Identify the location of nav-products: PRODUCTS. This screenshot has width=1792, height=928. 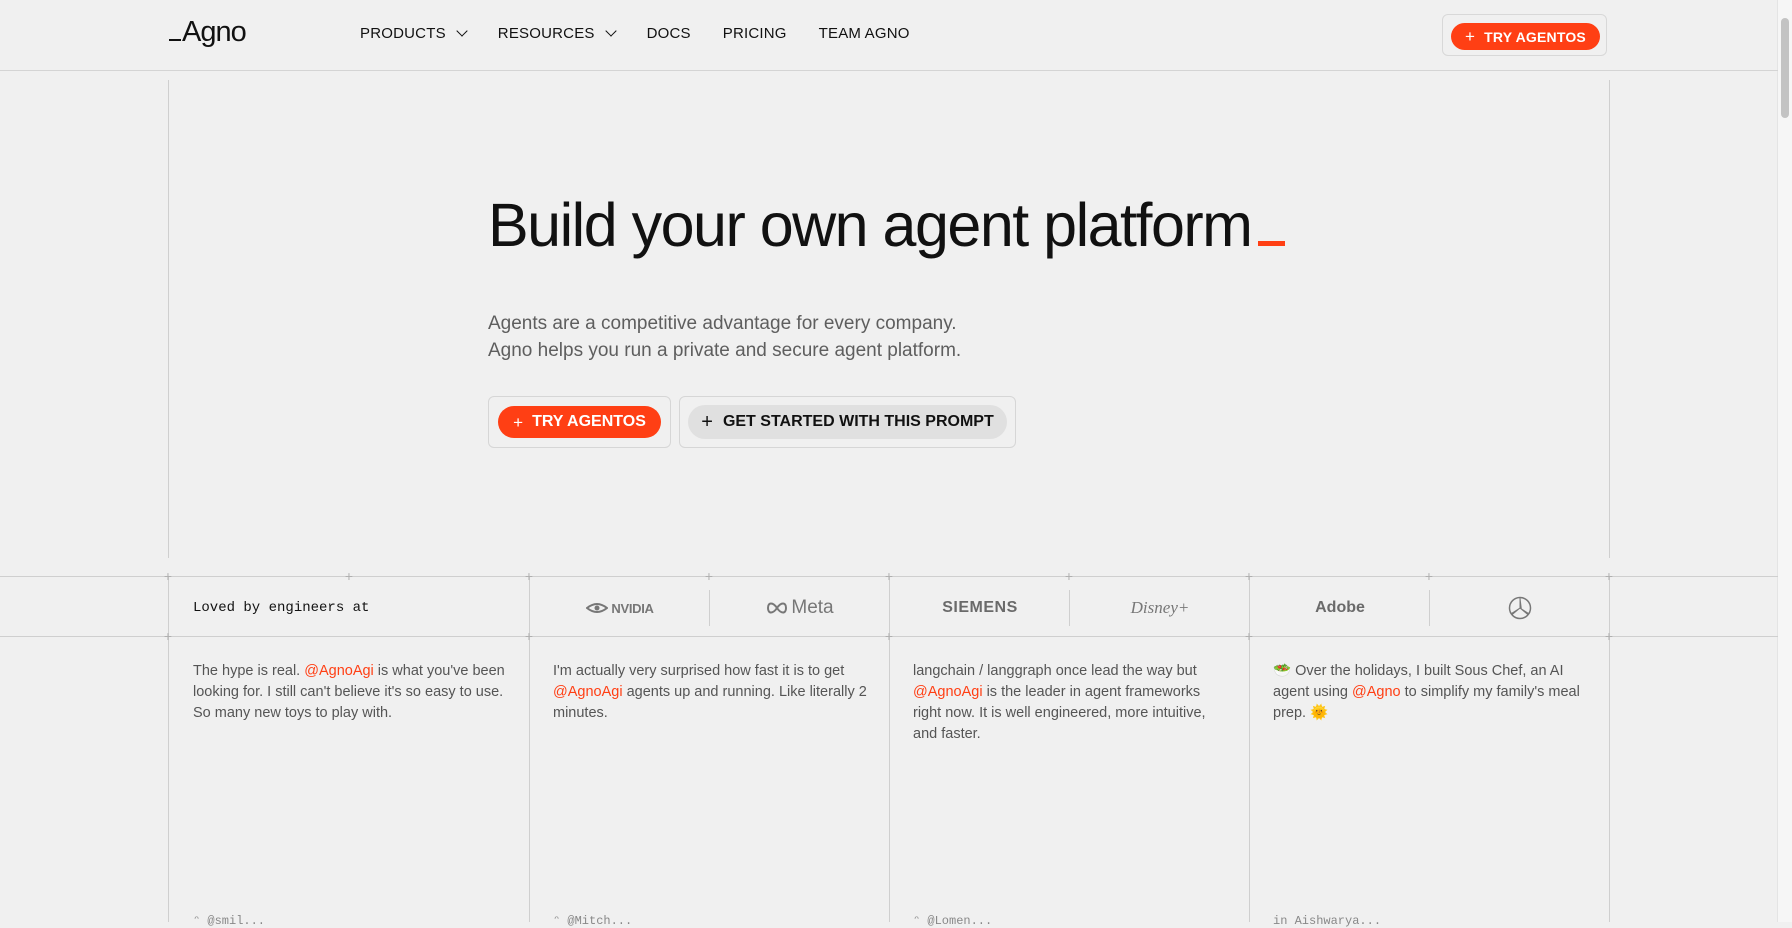
(414, 33).